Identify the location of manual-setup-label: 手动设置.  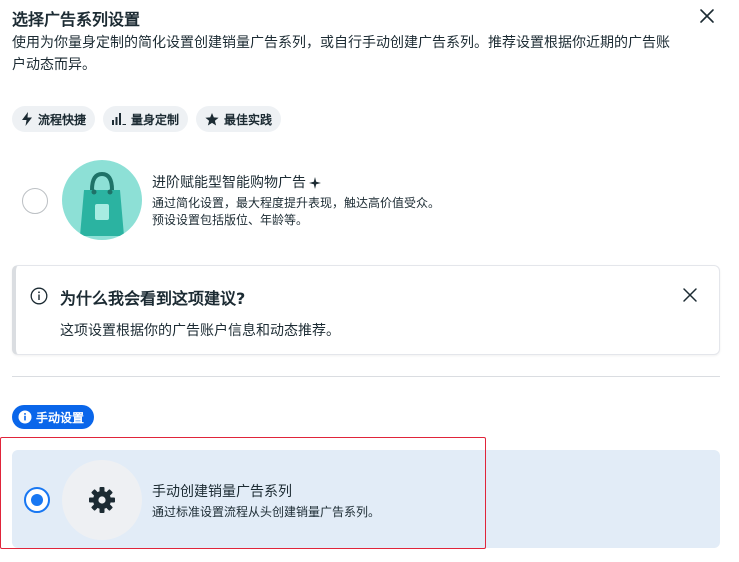
(60, 417).